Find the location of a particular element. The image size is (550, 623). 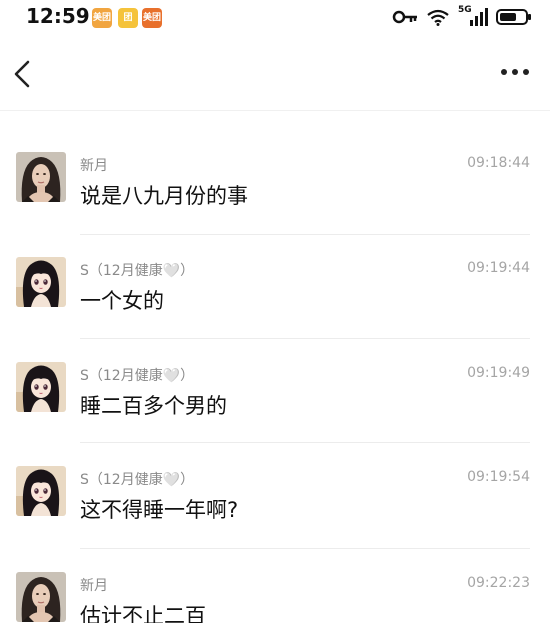

notification-badge-1: 美团 is located at coordinates (102, 18).